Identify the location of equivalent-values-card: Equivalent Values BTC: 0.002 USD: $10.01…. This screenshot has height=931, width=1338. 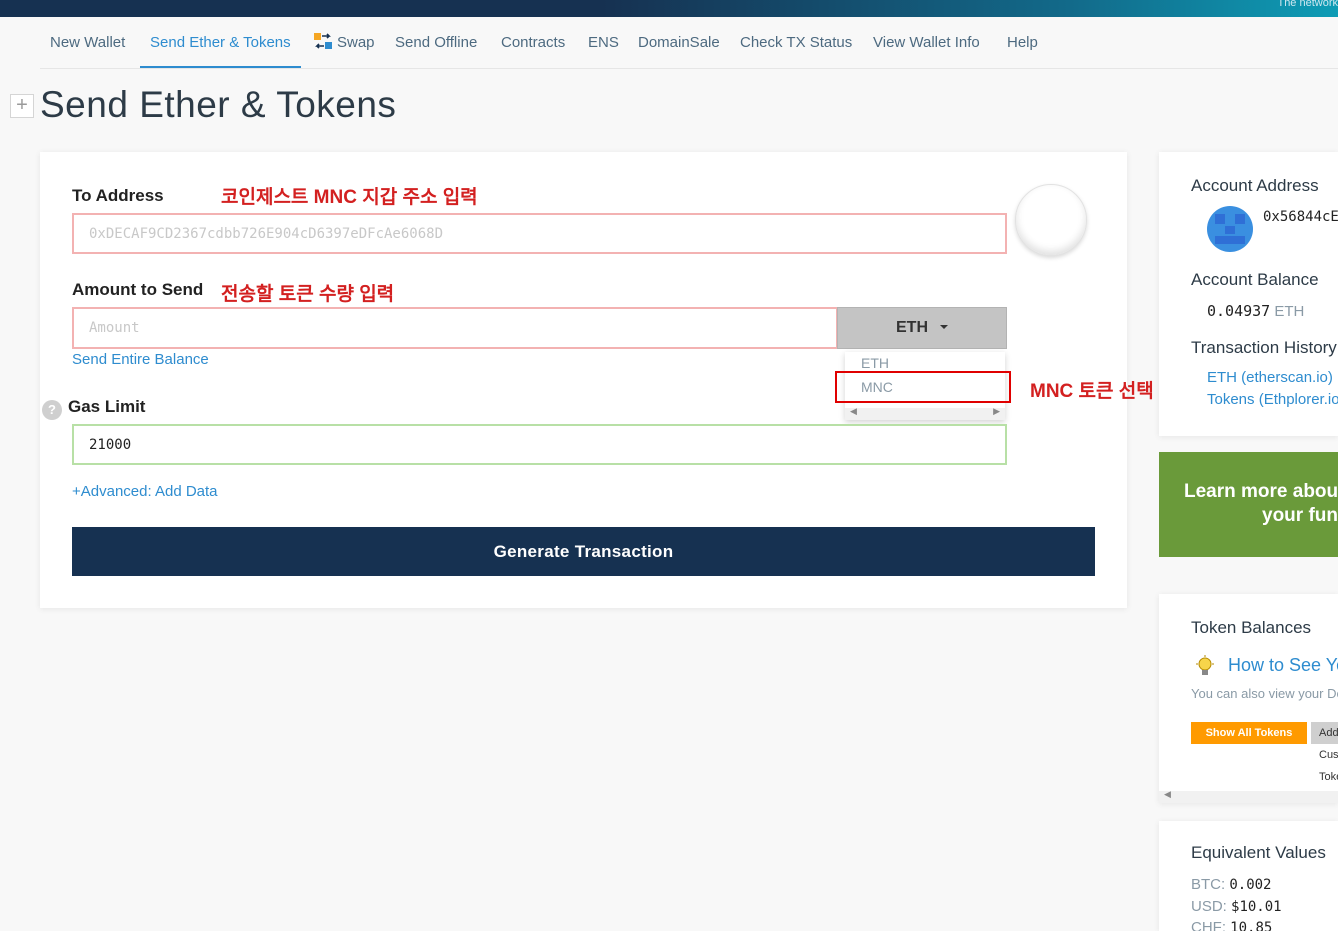
(1248, 876).